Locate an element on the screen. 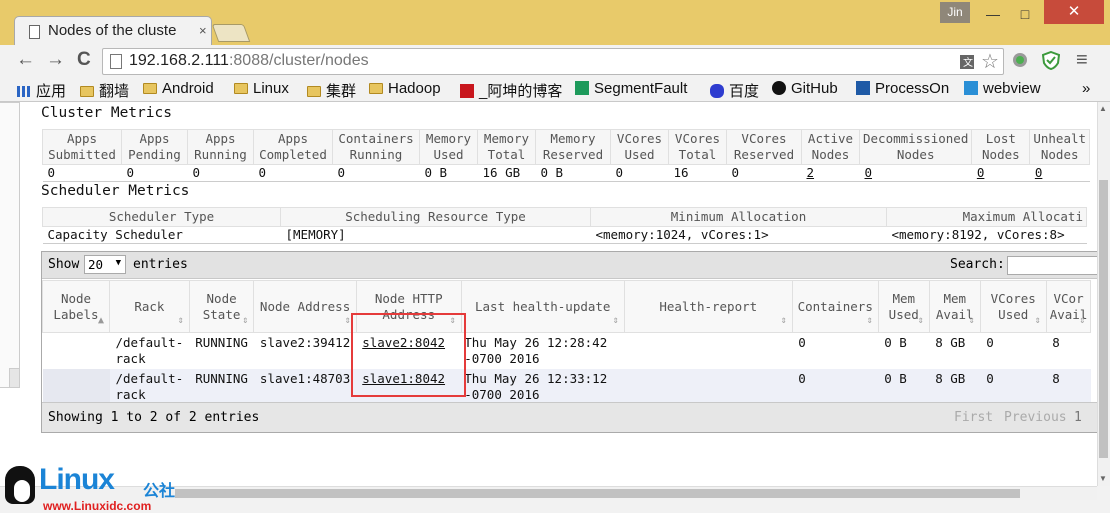 The height and width of the screenshot is (513, 1110). translate-icon: 文 is located at coordinates (967, 62).